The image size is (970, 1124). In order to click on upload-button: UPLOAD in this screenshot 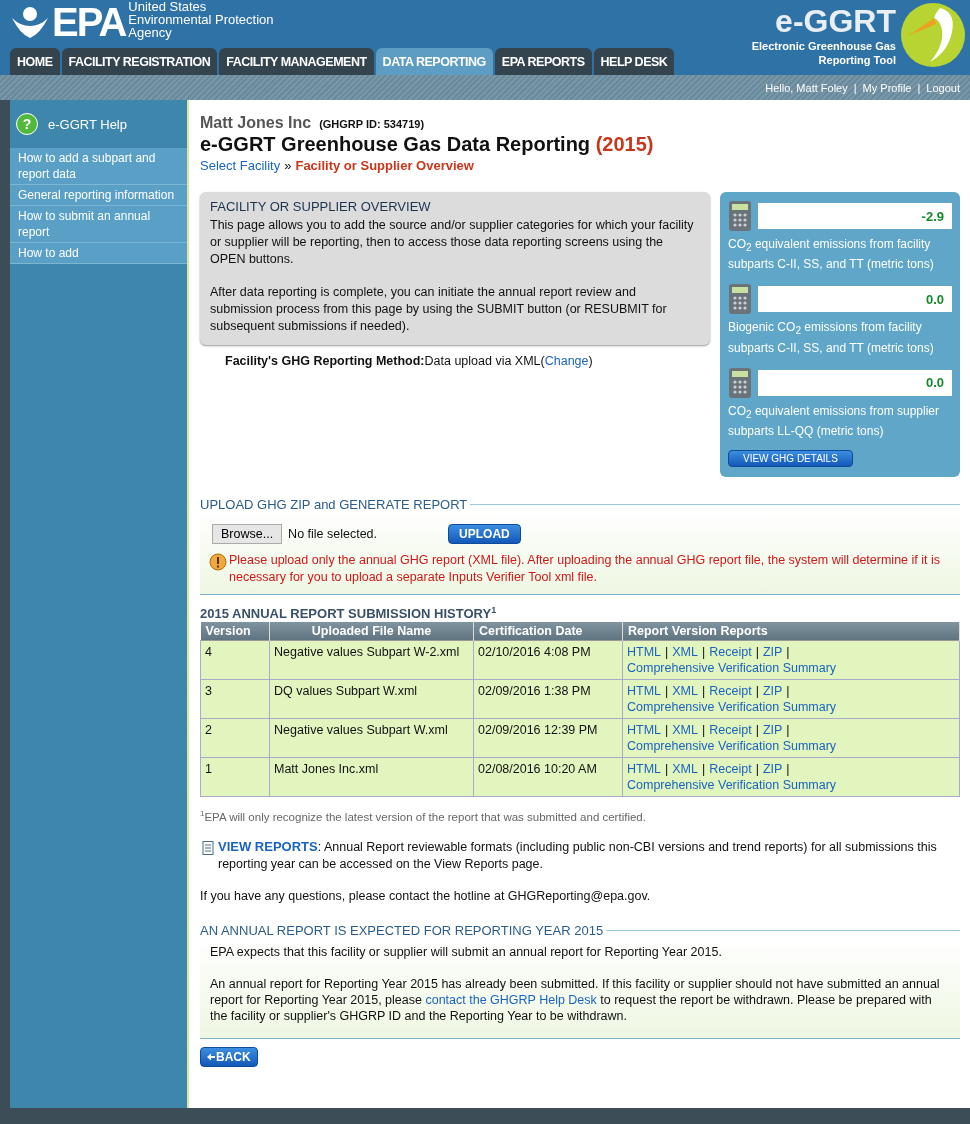, I will do `click(484, 534)`.